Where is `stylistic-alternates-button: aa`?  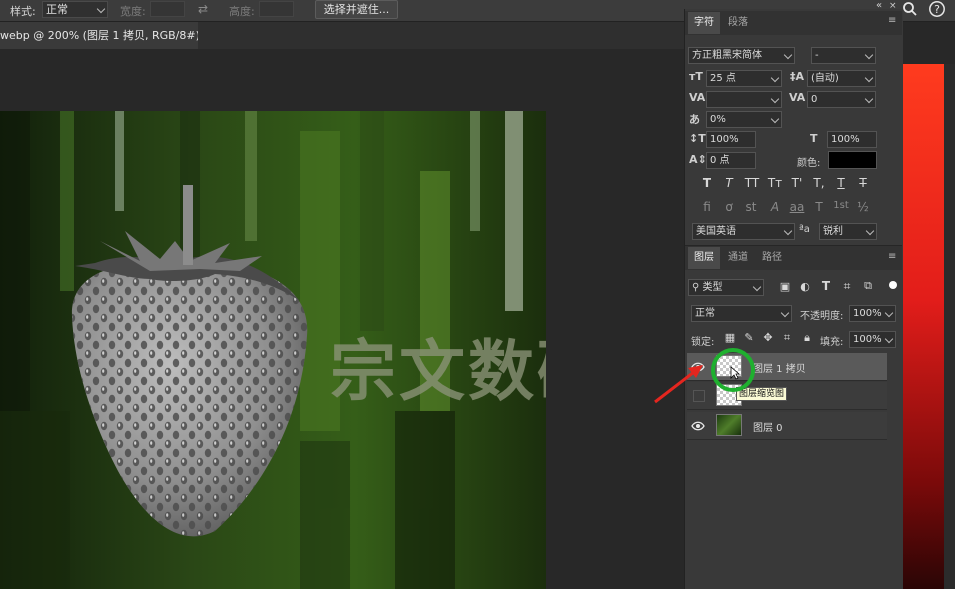
stylistic-alternates-button: aa is located at coordinates (797, 207).